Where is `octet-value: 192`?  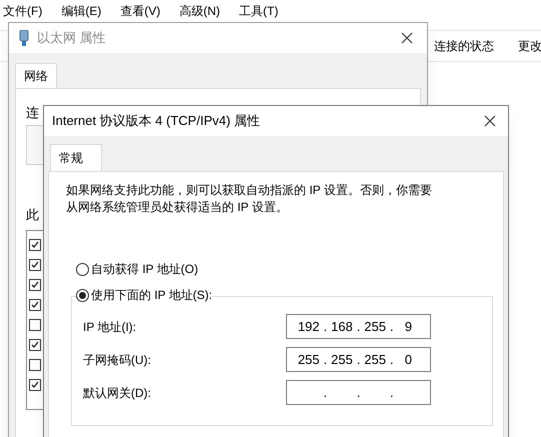
octet-value: 192 is located at coordinates (309, 326).